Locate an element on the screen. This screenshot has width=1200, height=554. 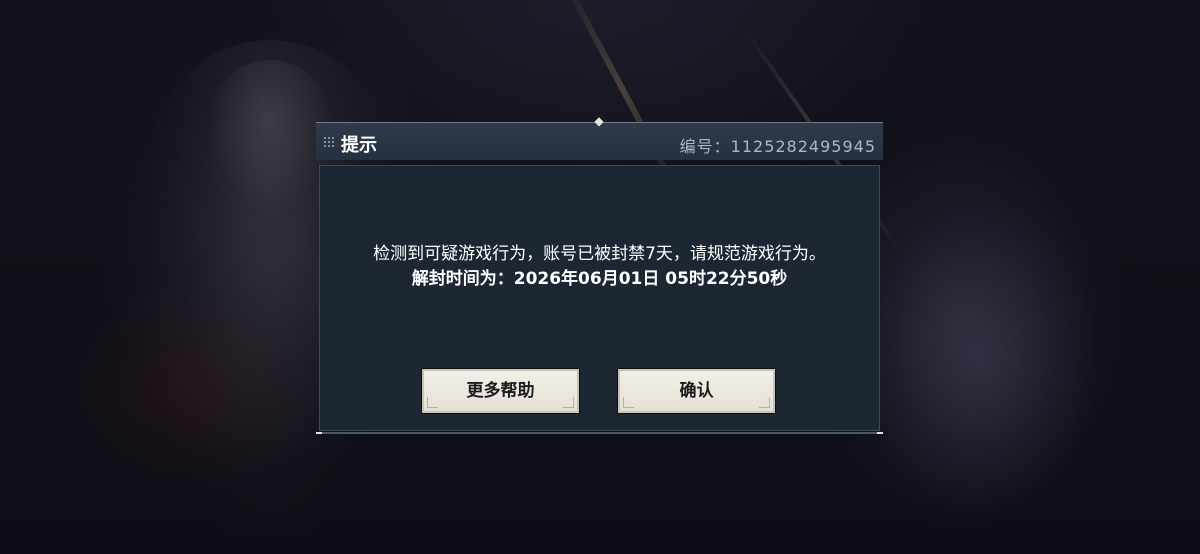
dialog-bottom-border is located at coordinates (599, 433).